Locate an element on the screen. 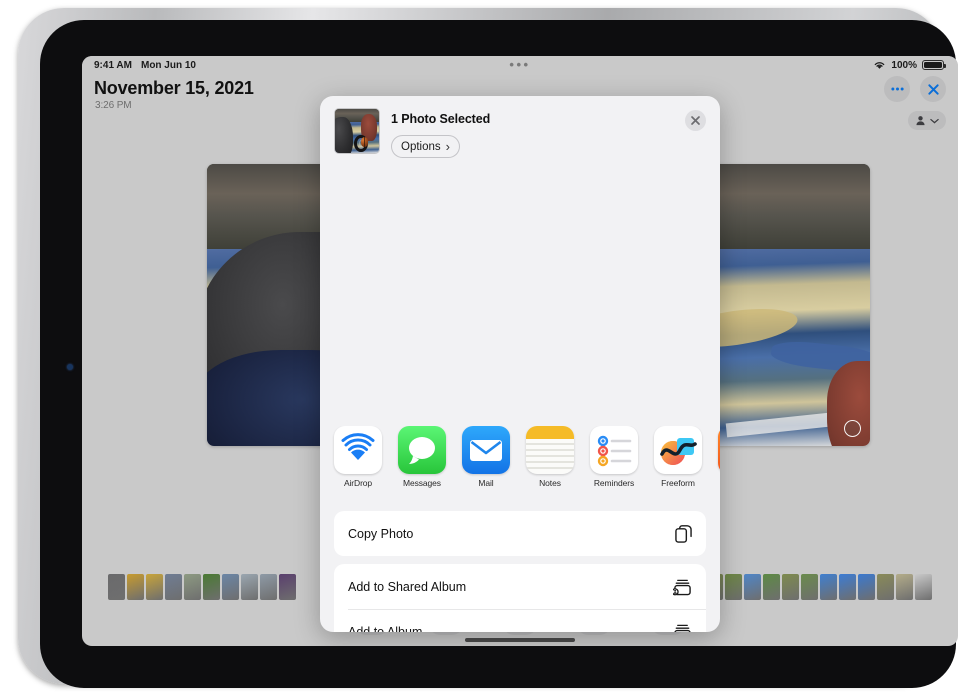 This screenshot has width=960, height=692. share-header-text: 1 Photo Selected Options › is located at coordinates (440, 138).